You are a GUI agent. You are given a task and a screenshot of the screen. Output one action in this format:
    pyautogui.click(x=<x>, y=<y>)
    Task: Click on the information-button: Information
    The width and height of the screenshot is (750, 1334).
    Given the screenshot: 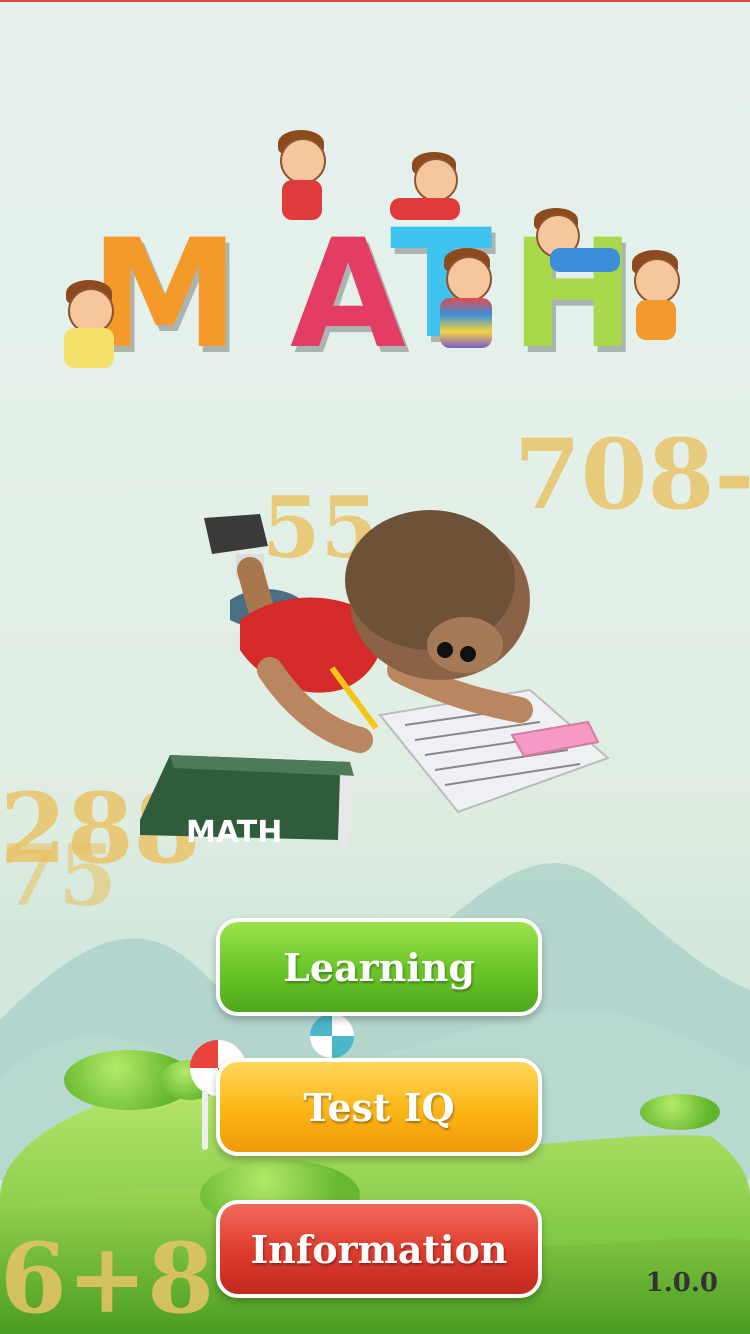 What is the action you would take?
    pyautogui.click(x=379, y=1249)
    